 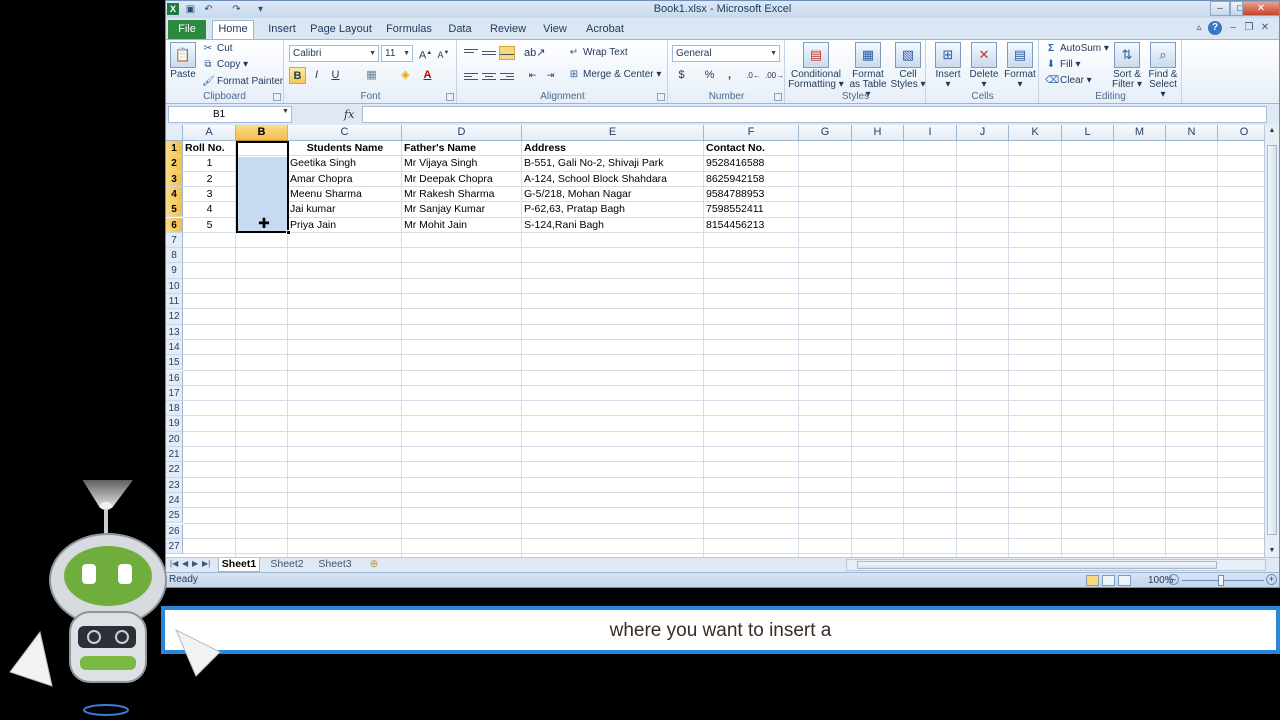 What do you see at coordinates (1220, 8) in the screenshot?
I see `minimize-button: –` at bounding box center [1220, 8].